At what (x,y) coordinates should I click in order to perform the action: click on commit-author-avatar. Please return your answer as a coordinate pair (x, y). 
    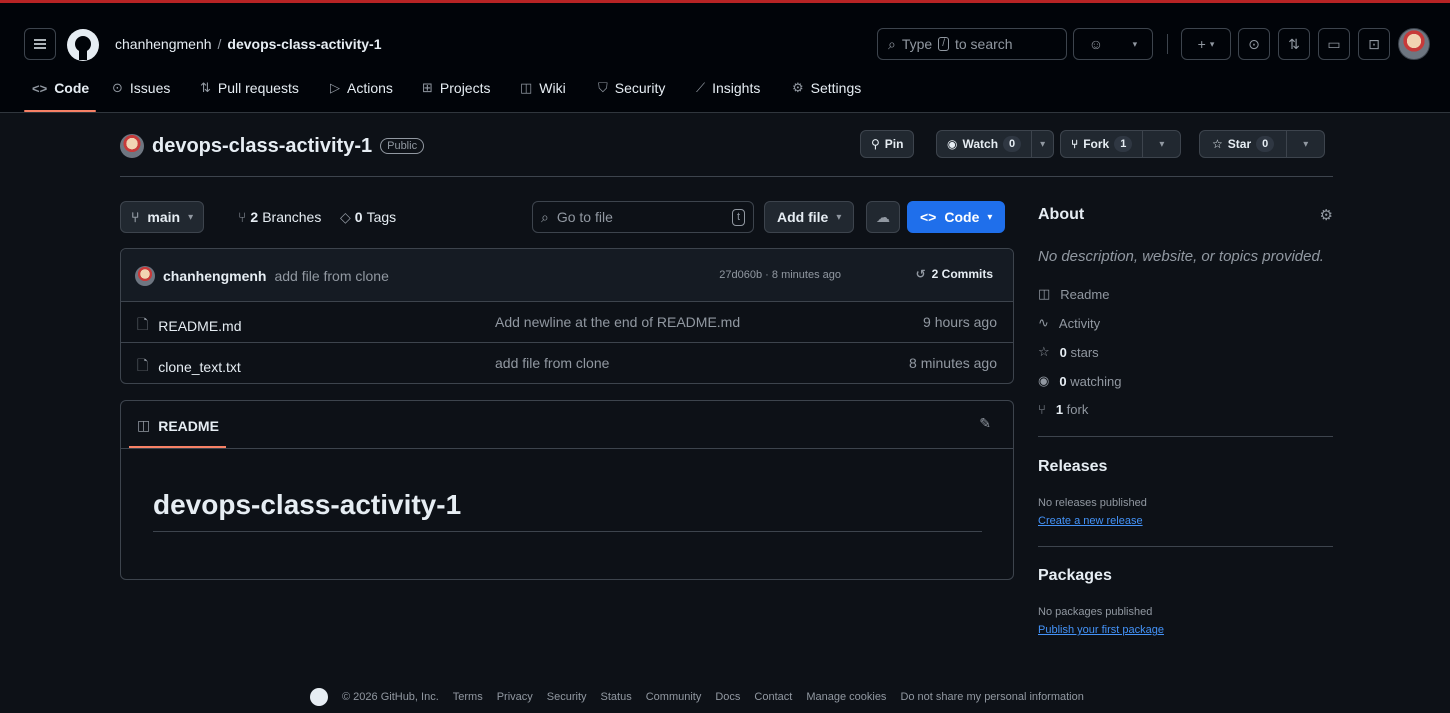
    Looking at the image, I should click on (145, 276).